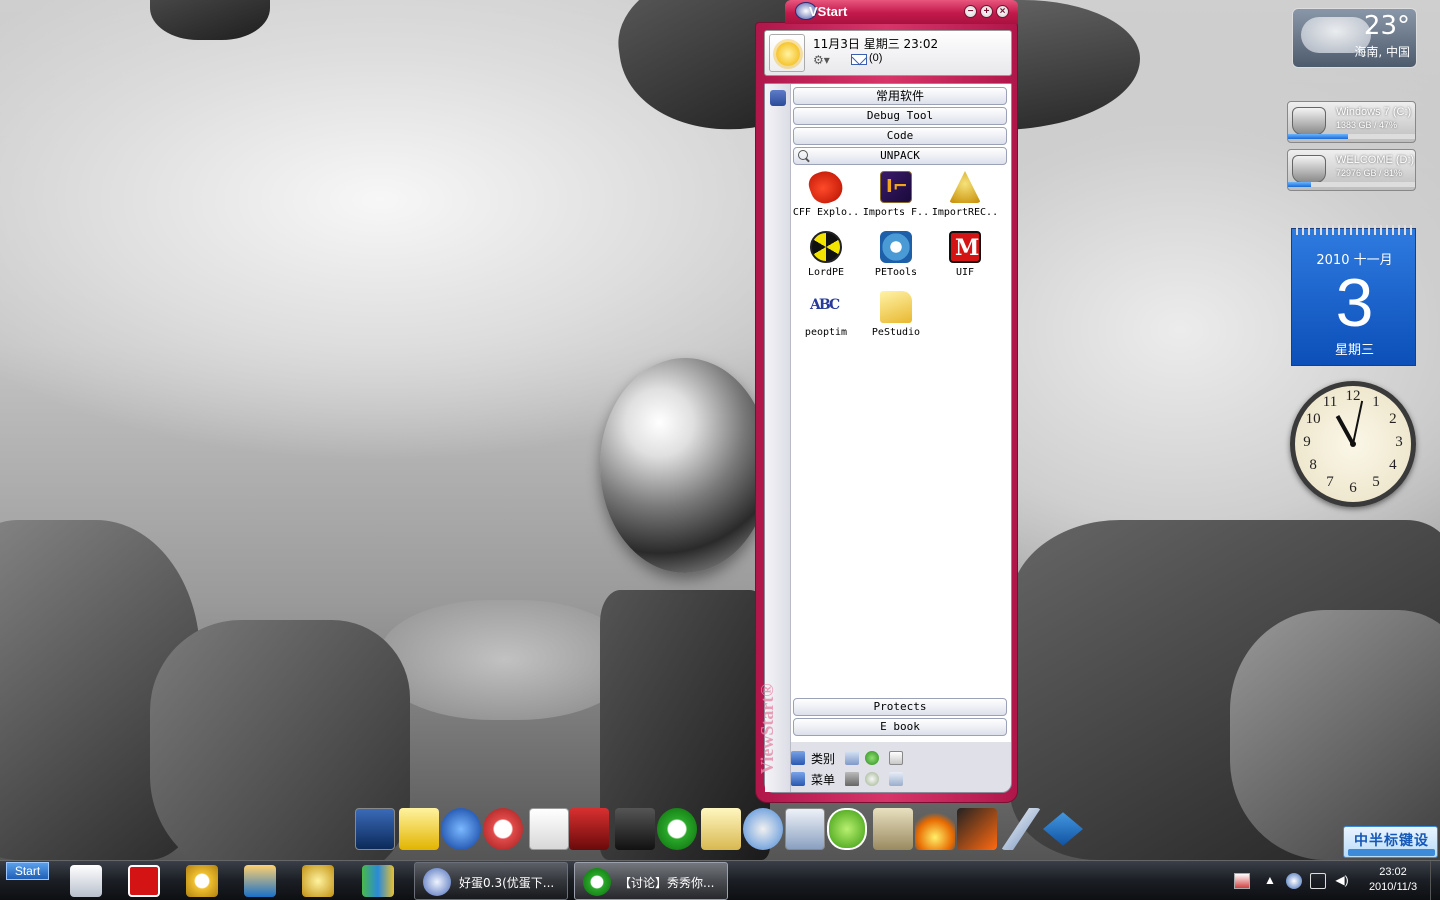 The image size is (1440, 900). I want to click on recorder-icon, so click(977, 829).